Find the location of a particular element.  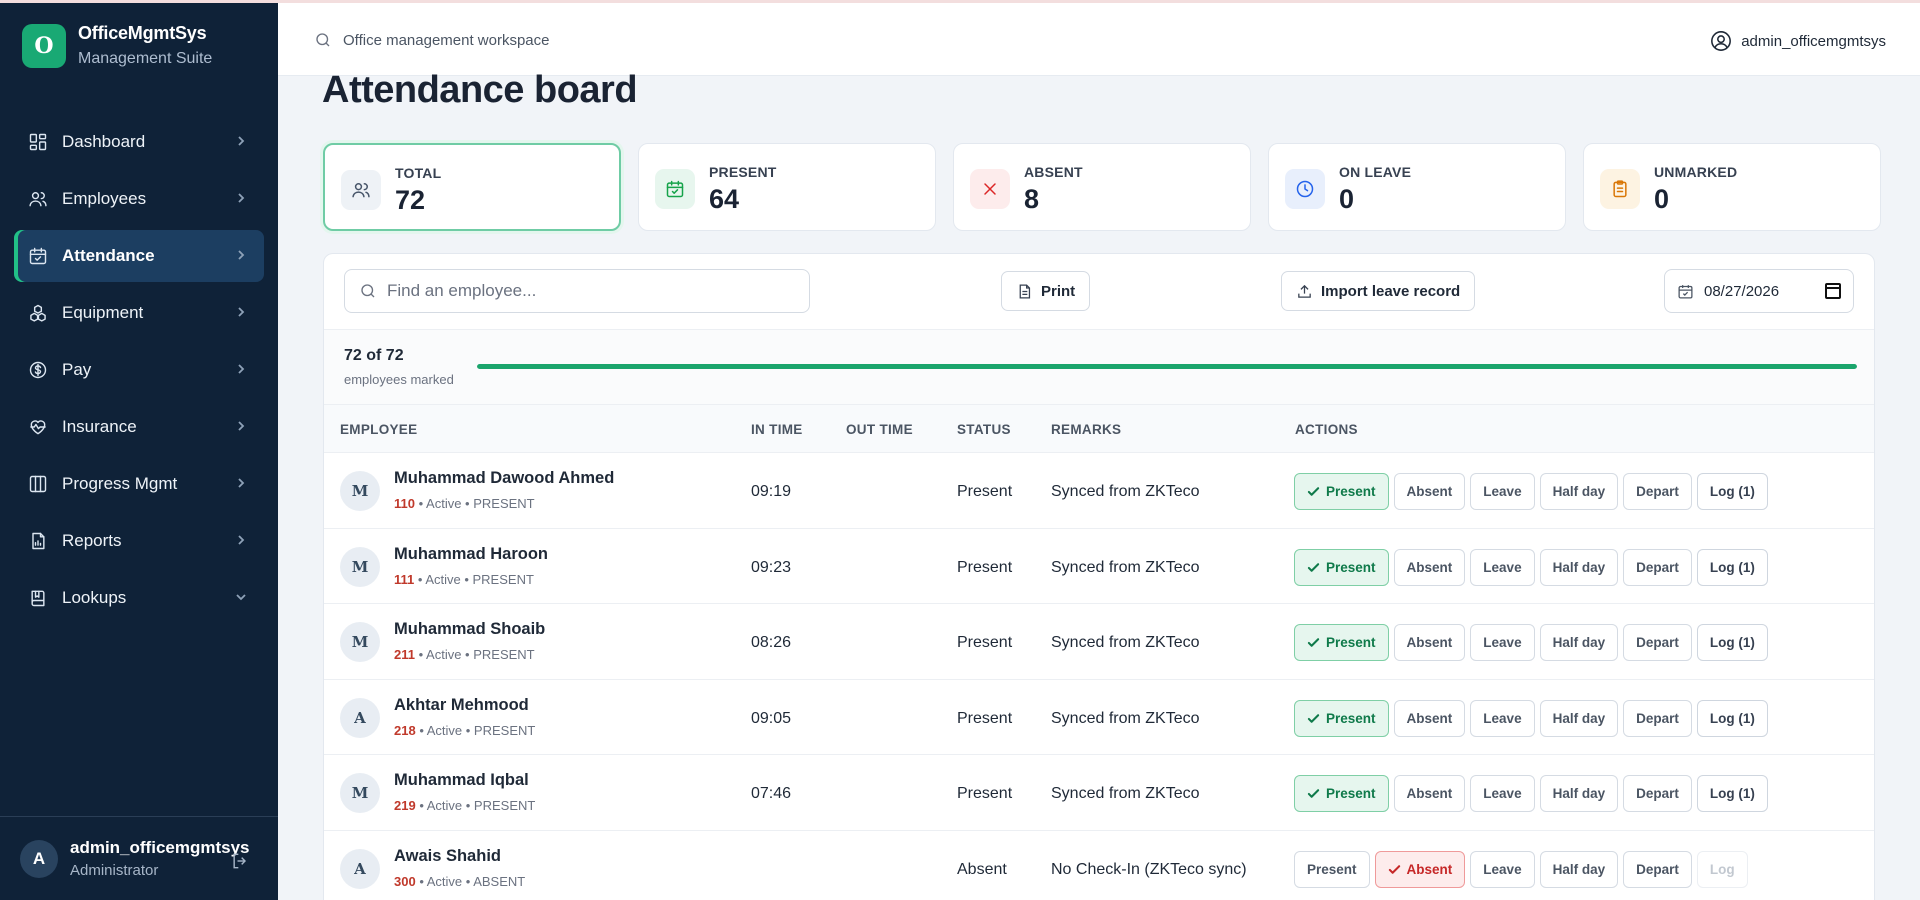

logout-icon is located at coordinates (240, 861).